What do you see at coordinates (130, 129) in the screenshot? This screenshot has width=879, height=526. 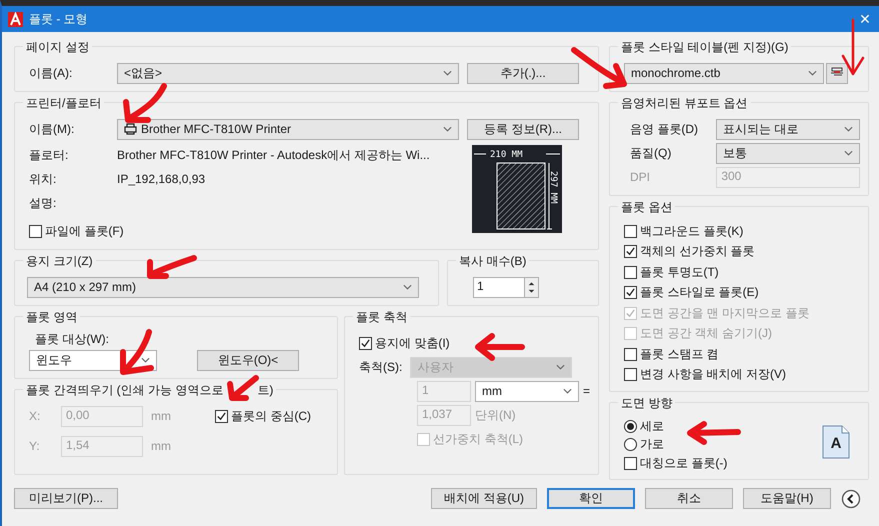 I see `printer-icon` at bounding box center [130, 129].